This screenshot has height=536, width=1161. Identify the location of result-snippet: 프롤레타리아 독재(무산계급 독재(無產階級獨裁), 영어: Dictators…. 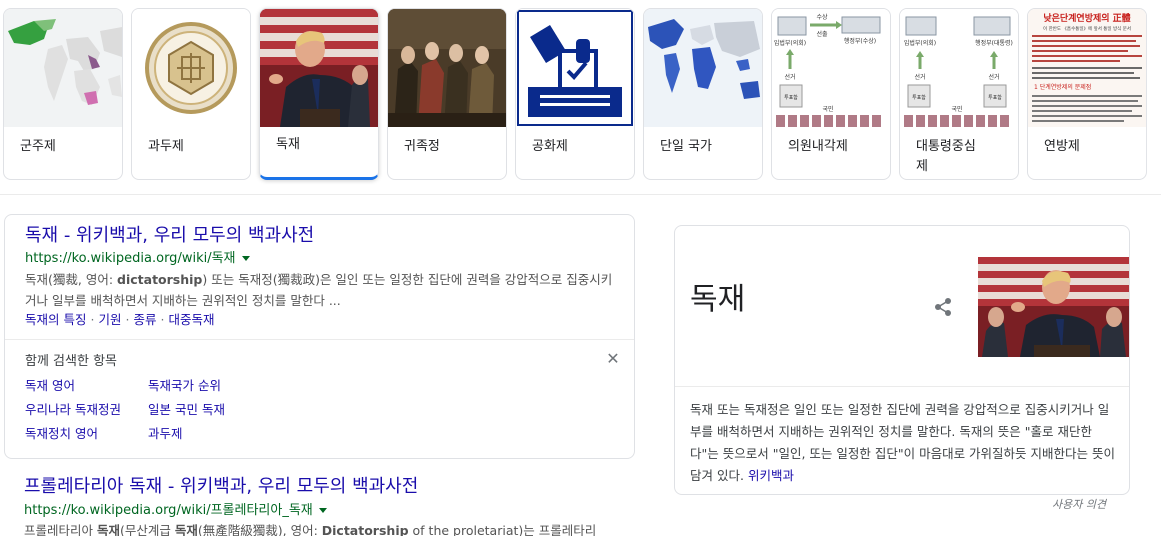
(310, 529).